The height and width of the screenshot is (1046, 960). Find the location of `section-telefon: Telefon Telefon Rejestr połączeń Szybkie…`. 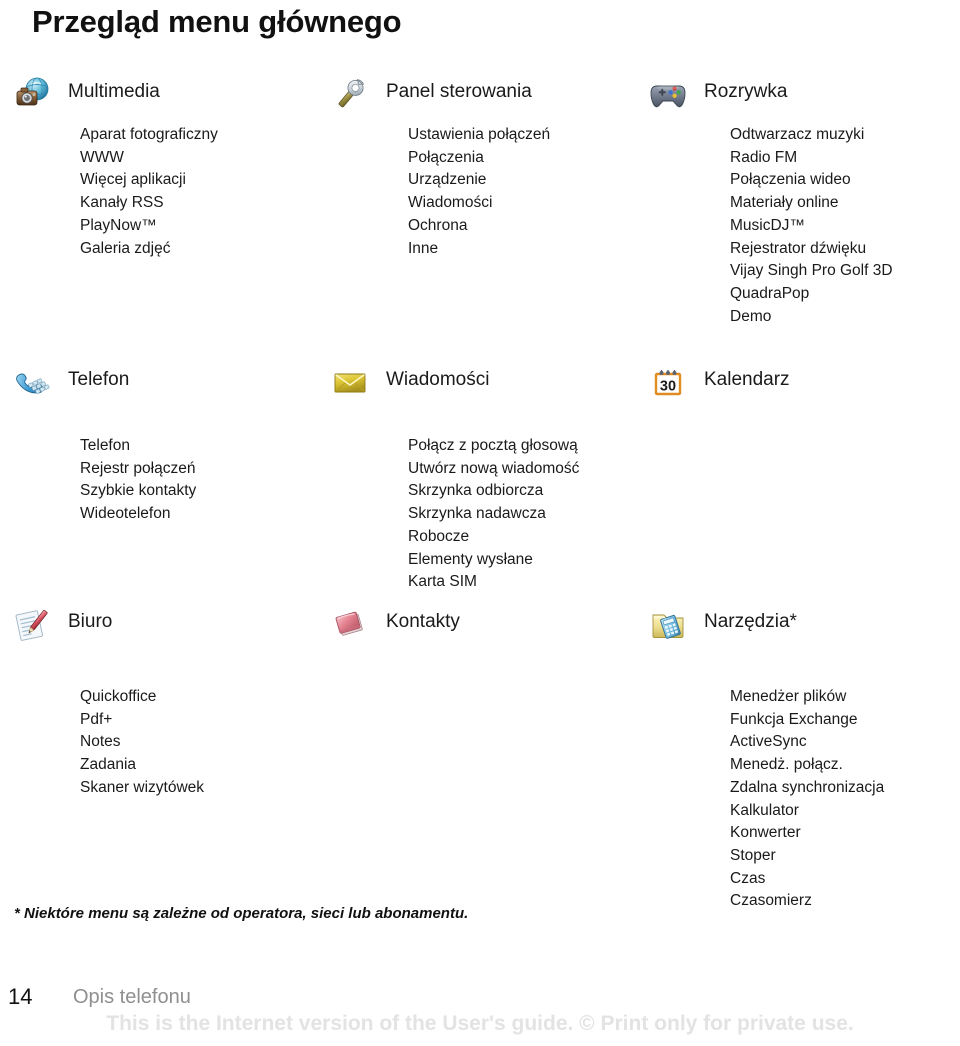

section-telefon: Telefon Telefon Rejestr połączeń Szybkie… is located at coordinates (104, 444).